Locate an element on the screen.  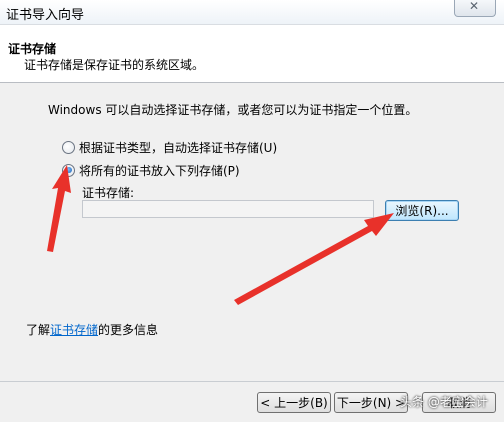
page-description: 证书存储是保存证书的系统区域。 is located at coordinates (114, 65).